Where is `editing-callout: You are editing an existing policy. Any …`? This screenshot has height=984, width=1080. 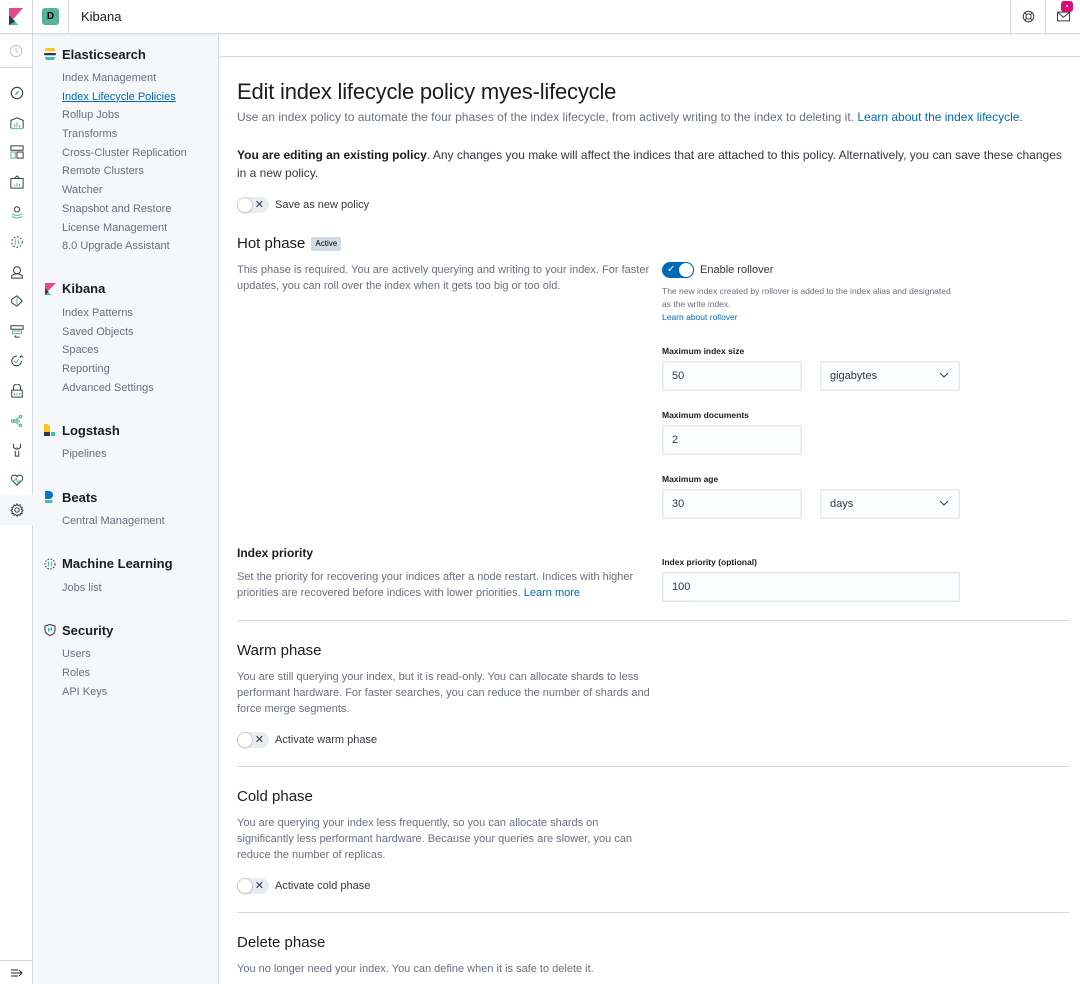
editing-callout: You are editing an existing policy. Any … is located at coordinates (649, 164).